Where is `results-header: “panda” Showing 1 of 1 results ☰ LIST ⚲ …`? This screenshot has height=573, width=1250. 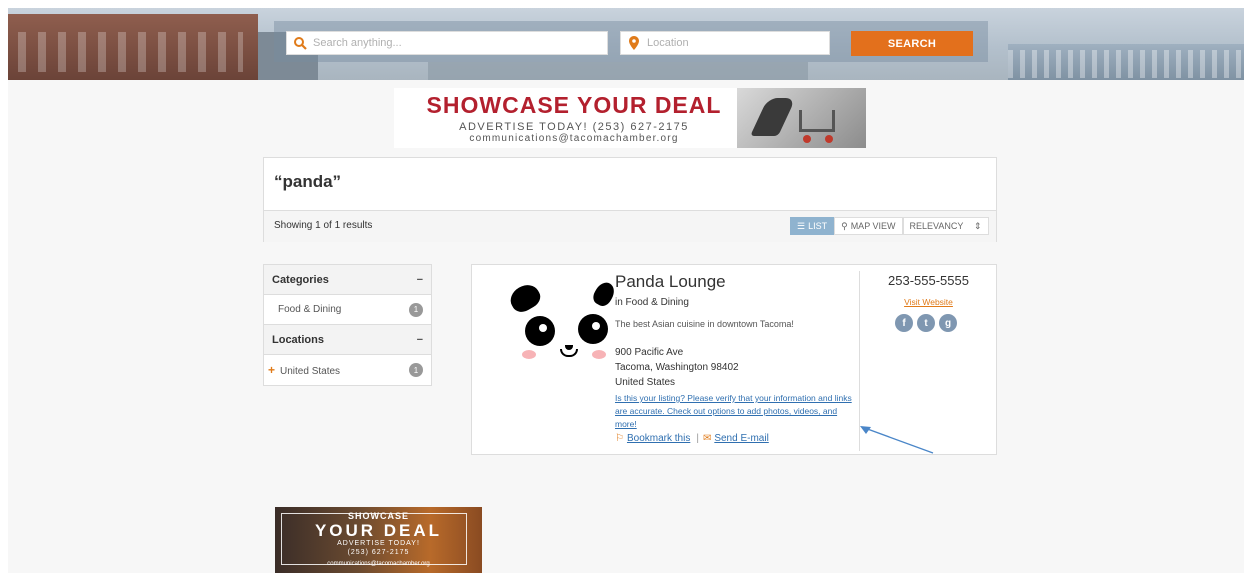
results-header: “panda” Showing 1 of 1 results ☰ LIST ⚲ … is located at coordinates (630, 199).